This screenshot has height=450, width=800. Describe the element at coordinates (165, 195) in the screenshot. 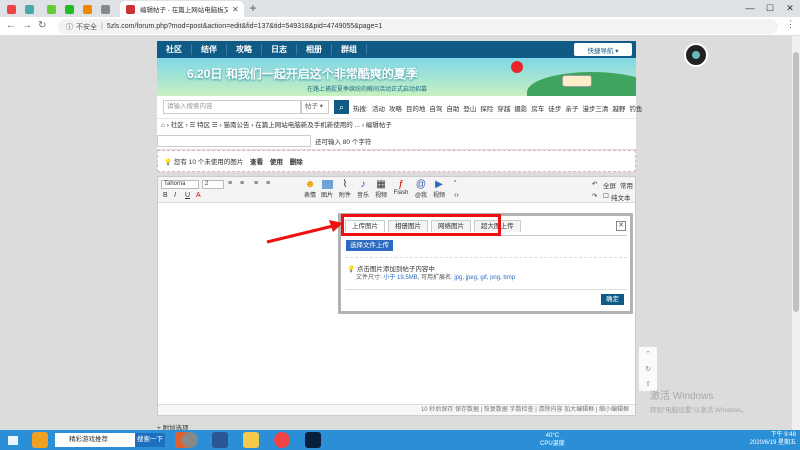

I see `bold-button: B` at that location.